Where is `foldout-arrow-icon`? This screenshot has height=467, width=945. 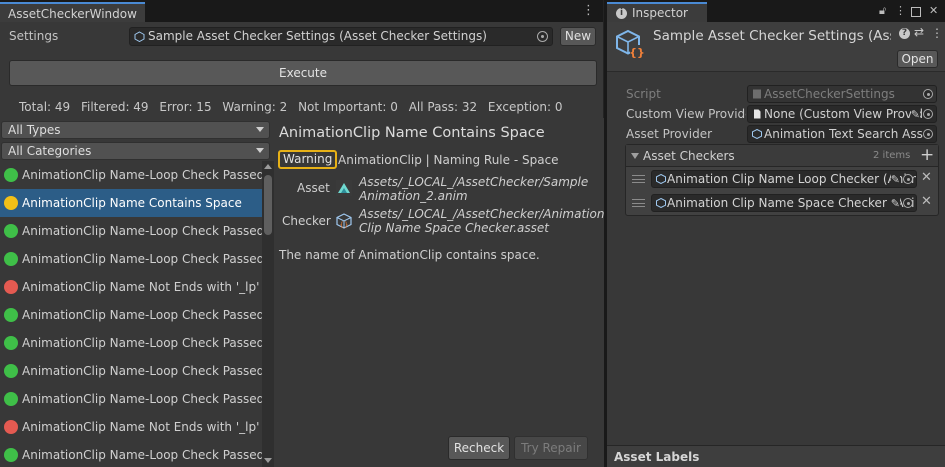
foldout-arrow-icon is located at coordinates (635, 156).